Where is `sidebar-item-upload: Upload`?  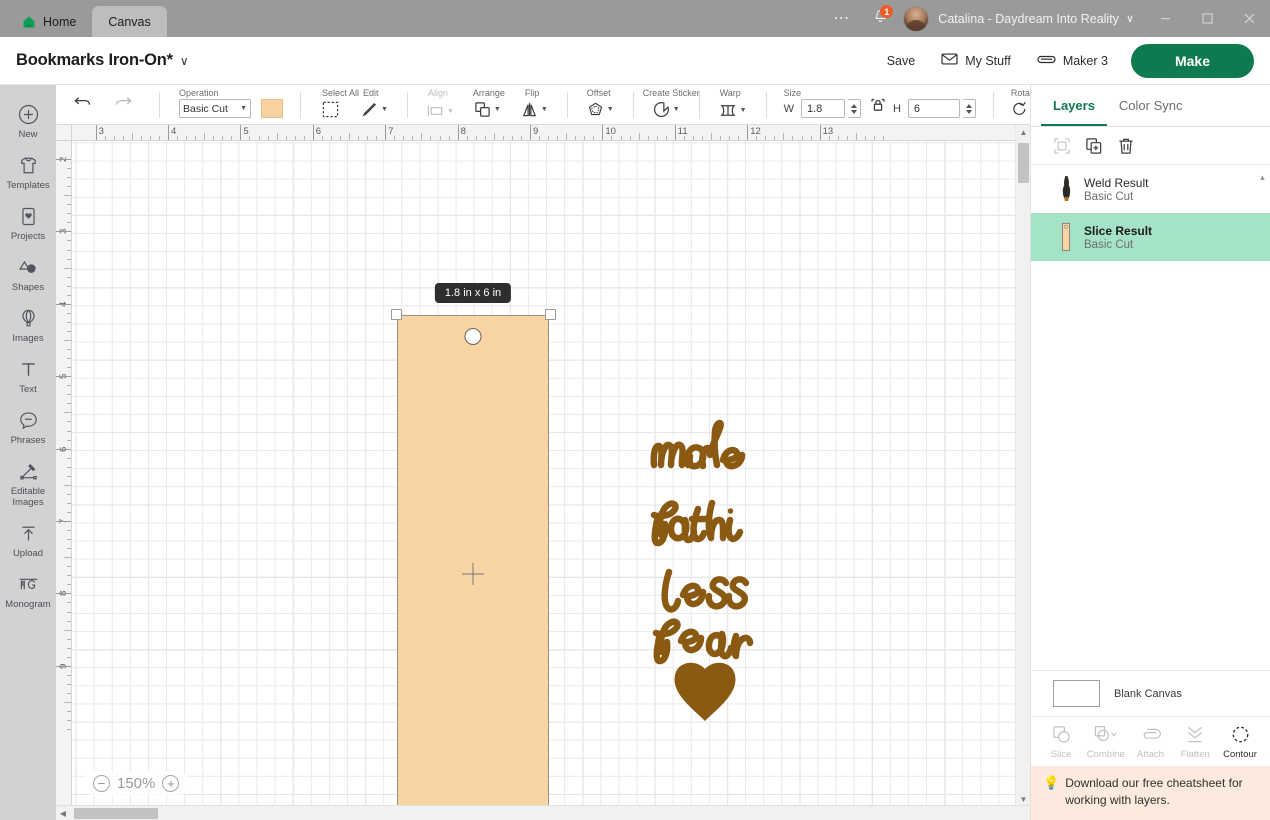
sidebar-item-upload: Upload is located at coordinates (28, 539).